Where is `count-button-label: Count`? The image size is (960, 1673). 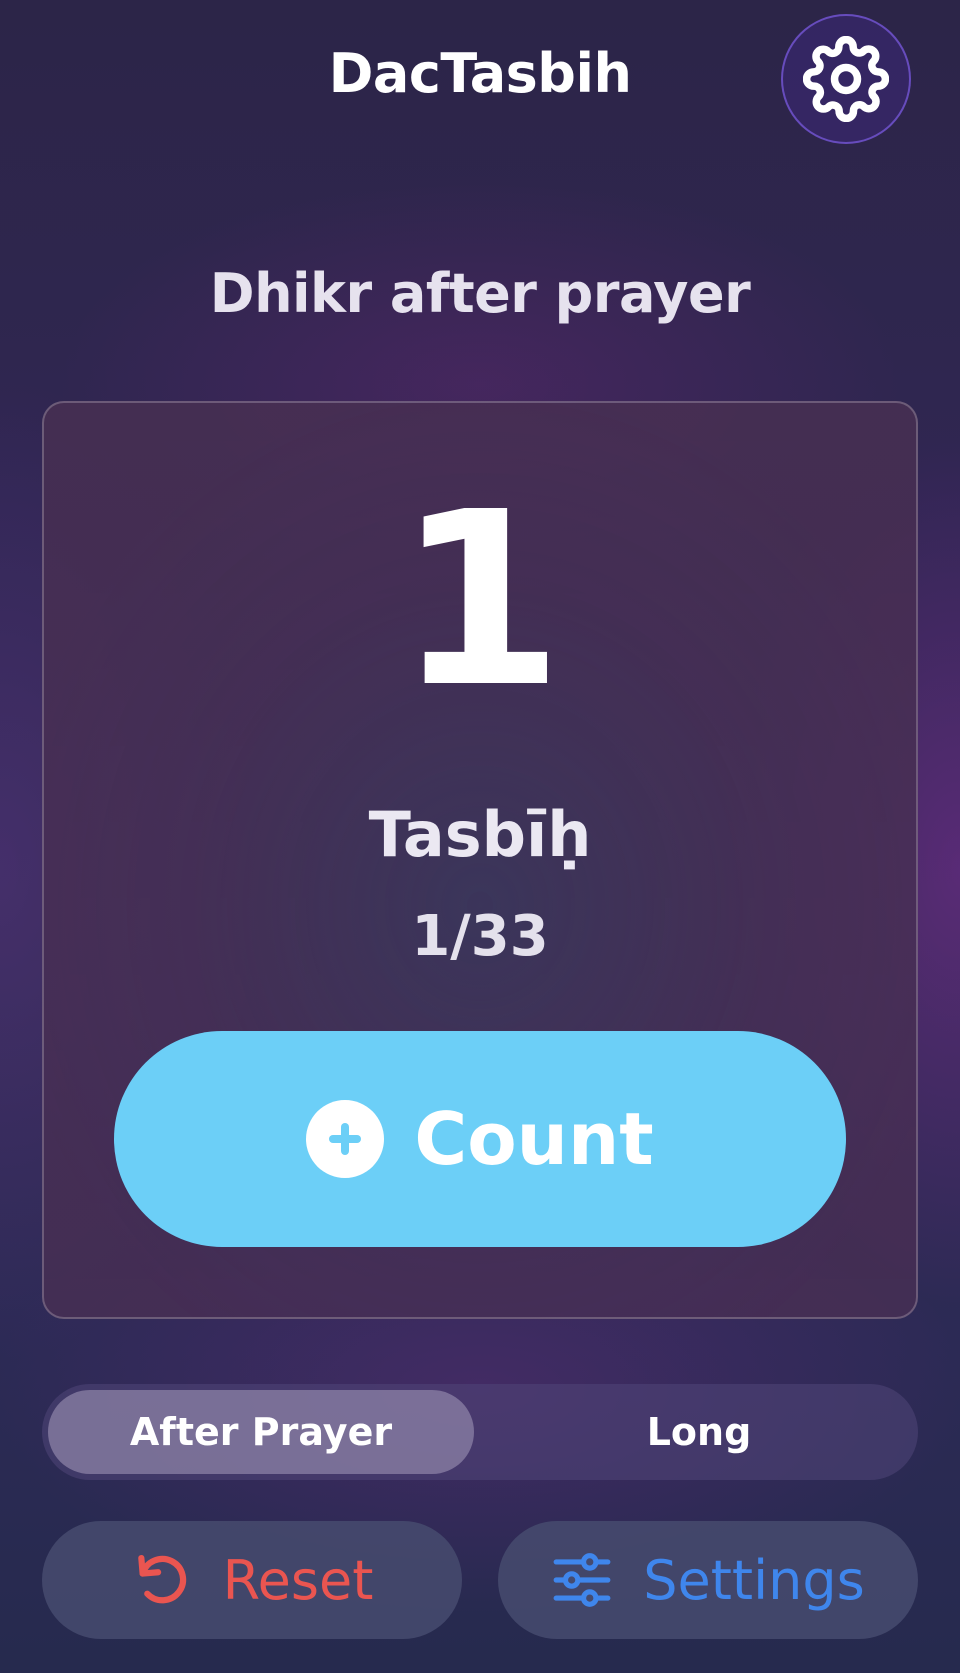 count-button-label: Count is located at coordinates (534, 1139).